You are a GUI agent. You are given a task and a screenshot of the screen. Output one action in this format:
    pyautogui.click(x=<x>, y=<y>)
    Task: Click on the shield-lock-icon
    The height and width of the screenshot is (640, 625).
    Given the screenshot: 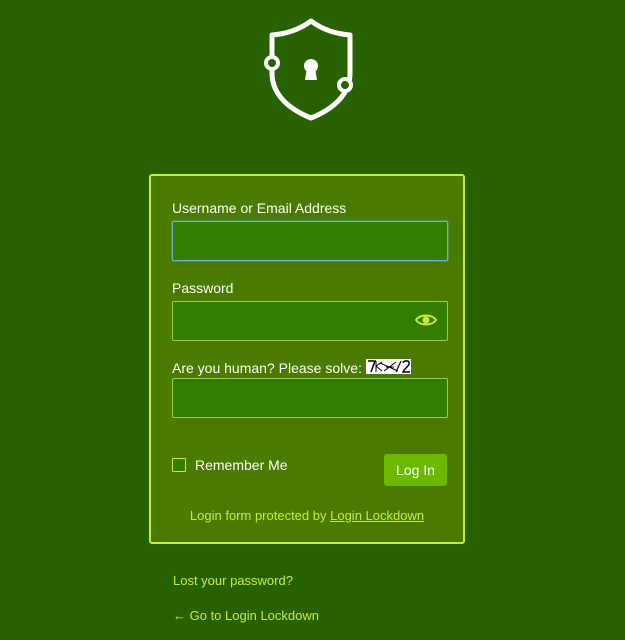 What is the action you would take?
    pyautogui.click(x=308, y=69)
    